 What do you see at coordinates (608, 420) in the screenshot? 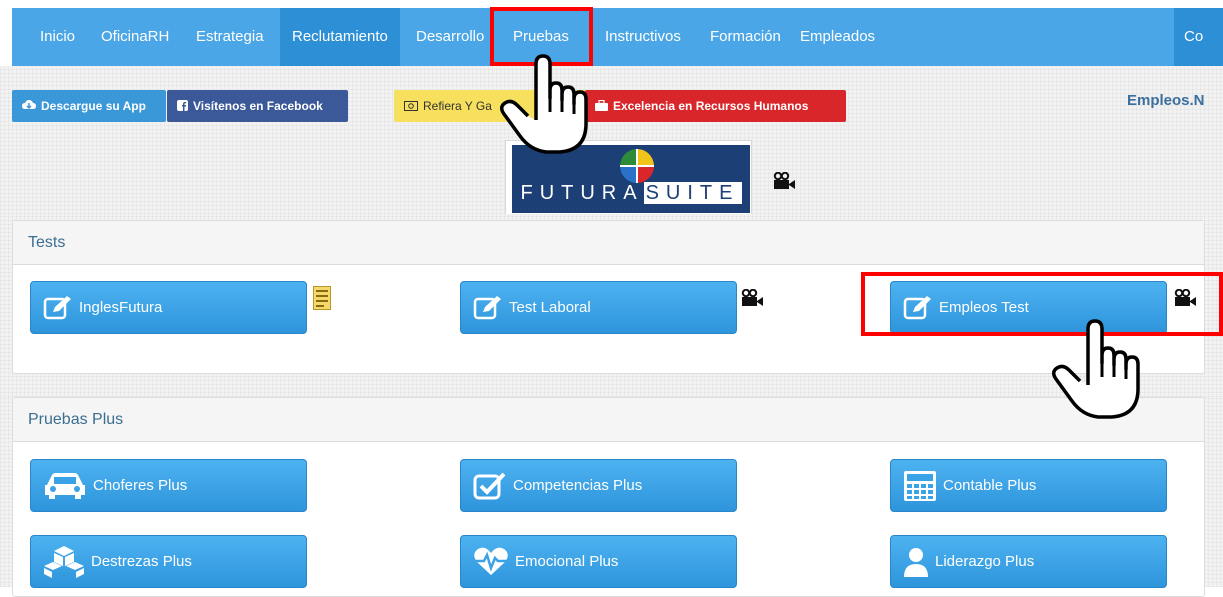
I see `pruebas-plus-title: Pruebas Plus` at bounding box center [608, 420].